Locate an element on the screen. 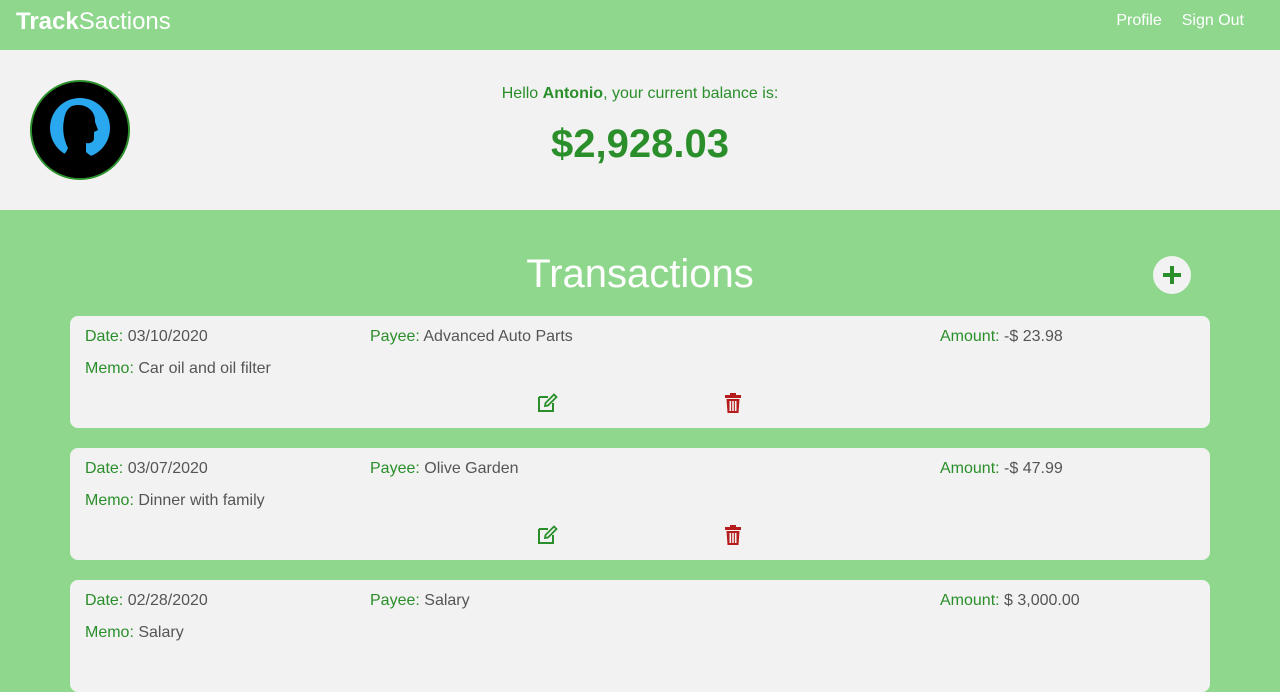 The width and height of the screenshot is (1280, 692). memo-field: Memo: Car oil and oil filter is located at coordinates (178, 369).